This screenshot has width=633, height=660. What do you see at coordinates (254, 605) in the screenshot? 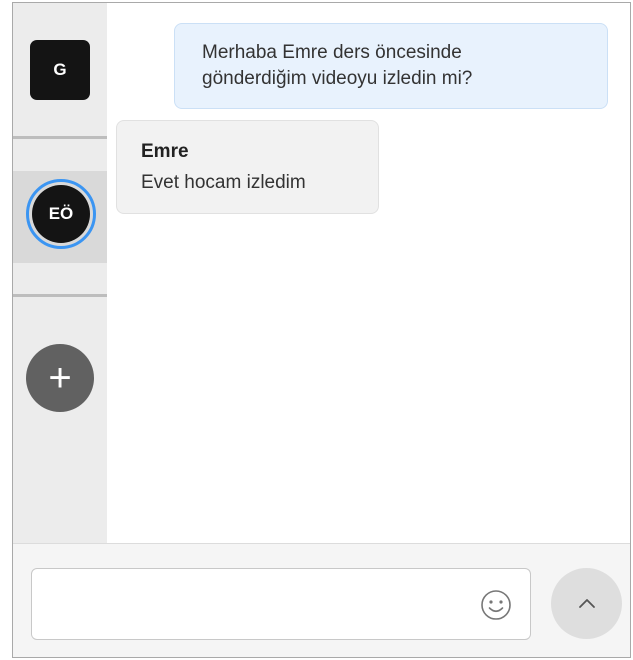
I see `message-input` at bounding box center [254, 605].